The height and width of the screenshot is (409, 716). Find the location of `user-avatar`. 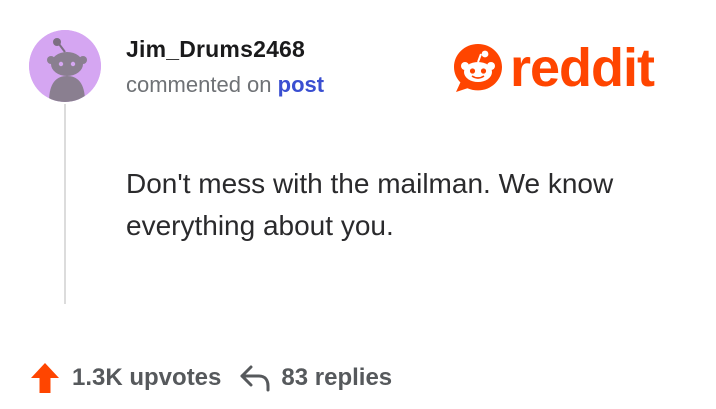

user-avatar is located at coordinates (65, 66).